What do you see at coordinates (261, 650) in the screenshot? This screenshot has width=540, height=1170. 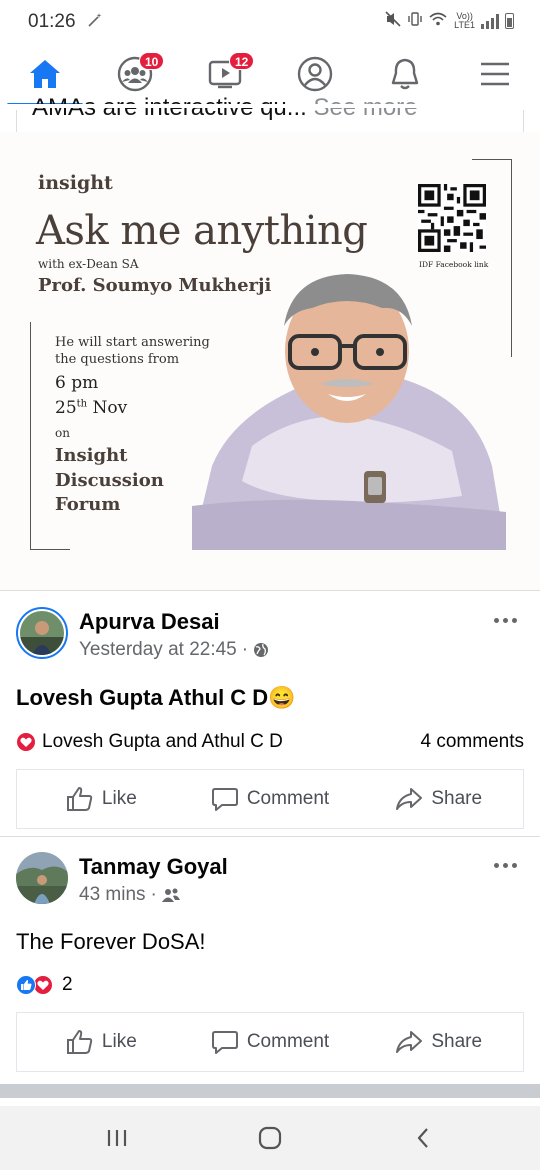 I see `globe-icon` at bounding box center [261, 650].